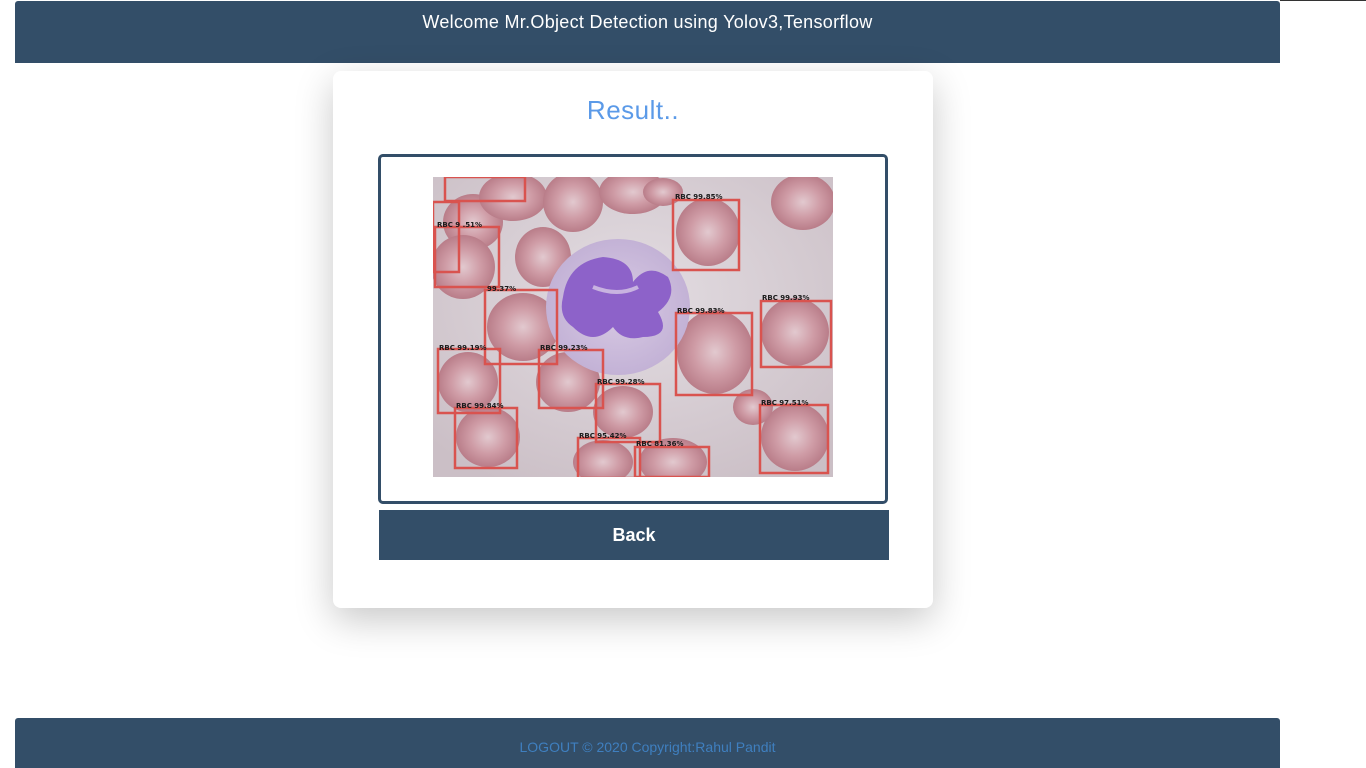 Image resolution: width=1366 pixels, height=768 pixels. Describe the element at coordinates (459, 225) in the screenshot. I see `detection-label: RBC 9 .51%` at that location.